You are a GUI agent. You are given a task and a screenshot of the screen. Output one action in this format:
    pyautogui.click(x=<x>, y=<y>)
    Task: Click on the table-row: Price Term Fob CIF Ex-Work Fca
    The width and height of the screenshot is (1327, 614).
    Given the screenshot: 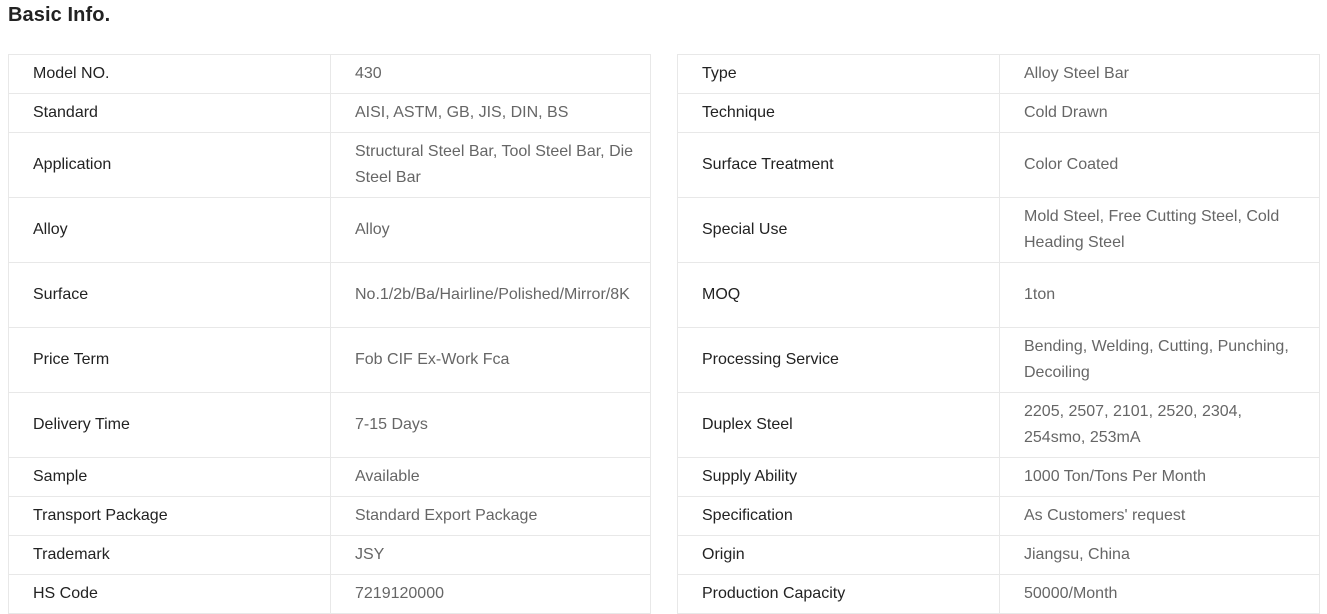 What is the action you would take?
    pyautogui.click(x=329, y=360)
    